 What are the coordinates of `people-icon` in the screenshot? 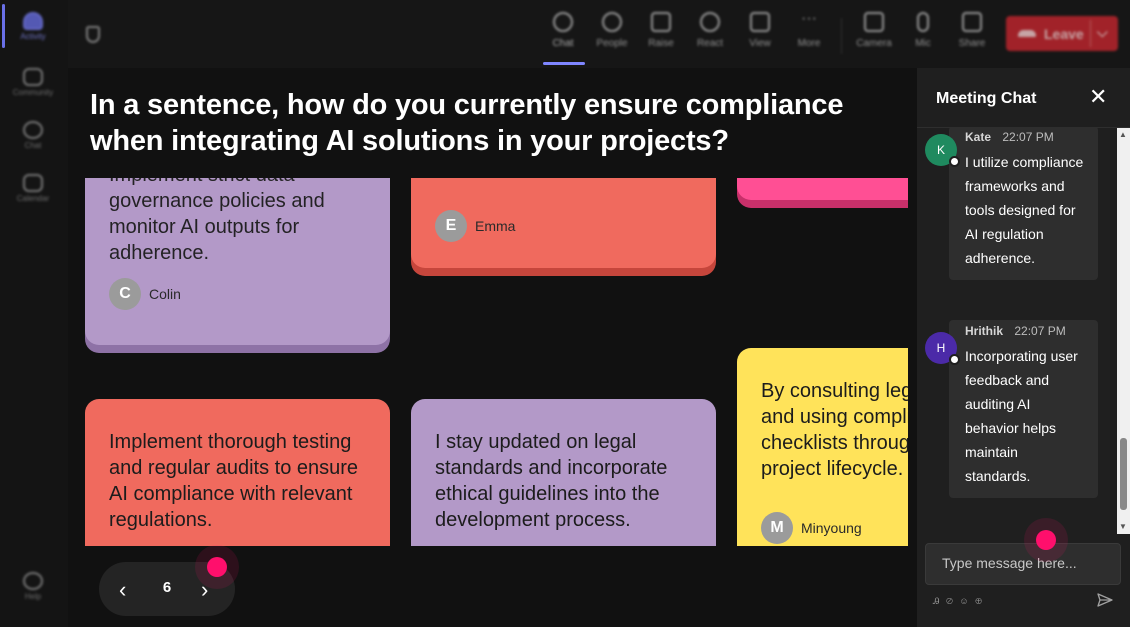 It's located at (612, 22).